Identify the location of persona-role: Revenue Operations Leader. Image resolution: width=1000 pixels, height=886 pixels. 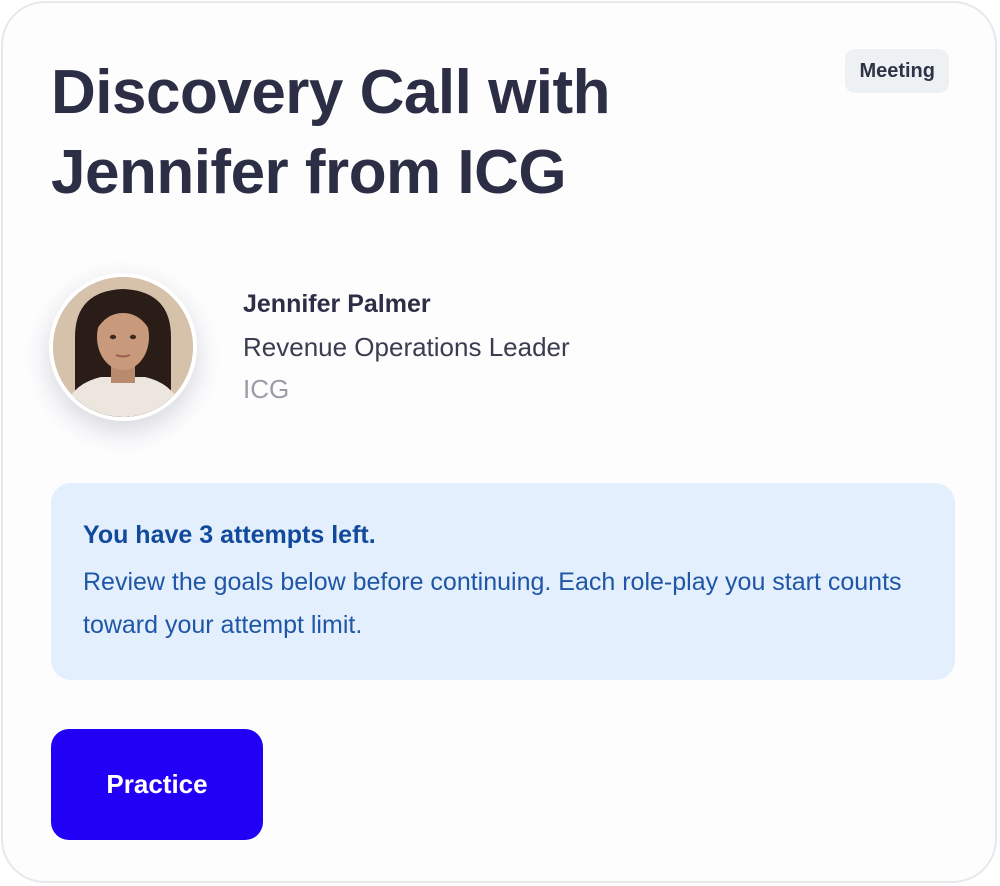
(406, 347).